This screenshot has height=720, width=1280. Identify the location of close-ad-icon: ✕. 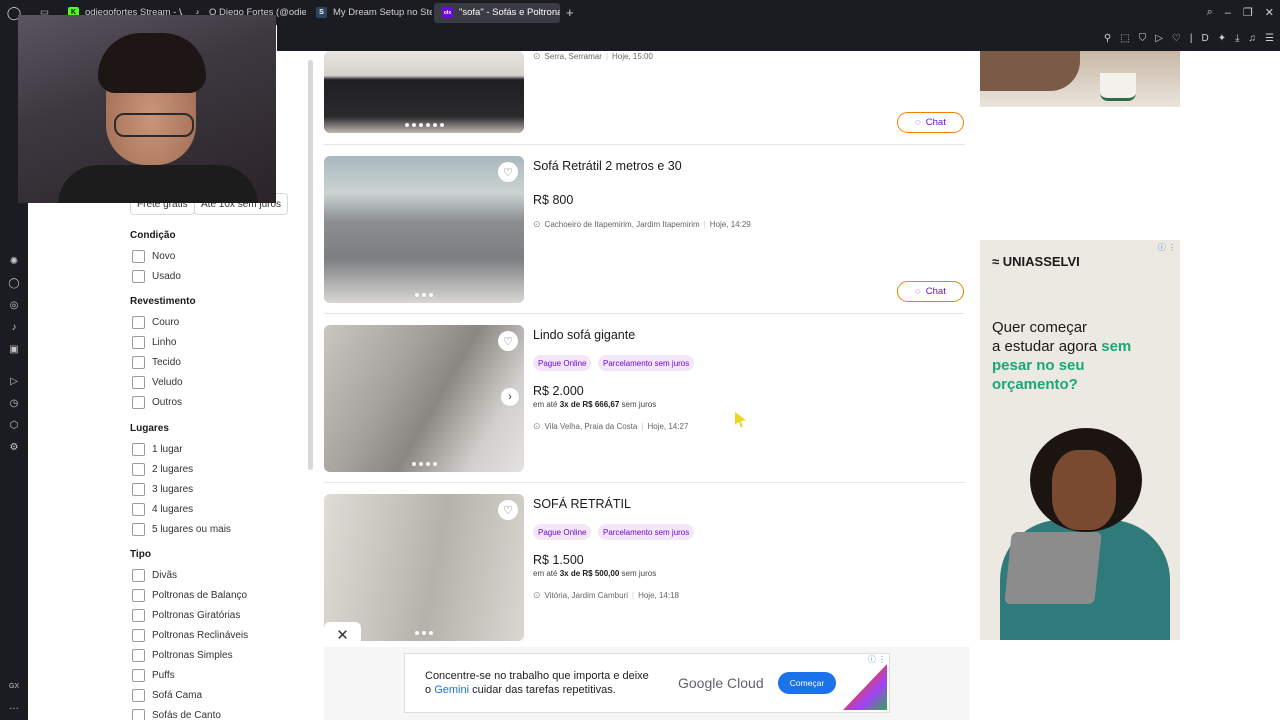
(342, 634).